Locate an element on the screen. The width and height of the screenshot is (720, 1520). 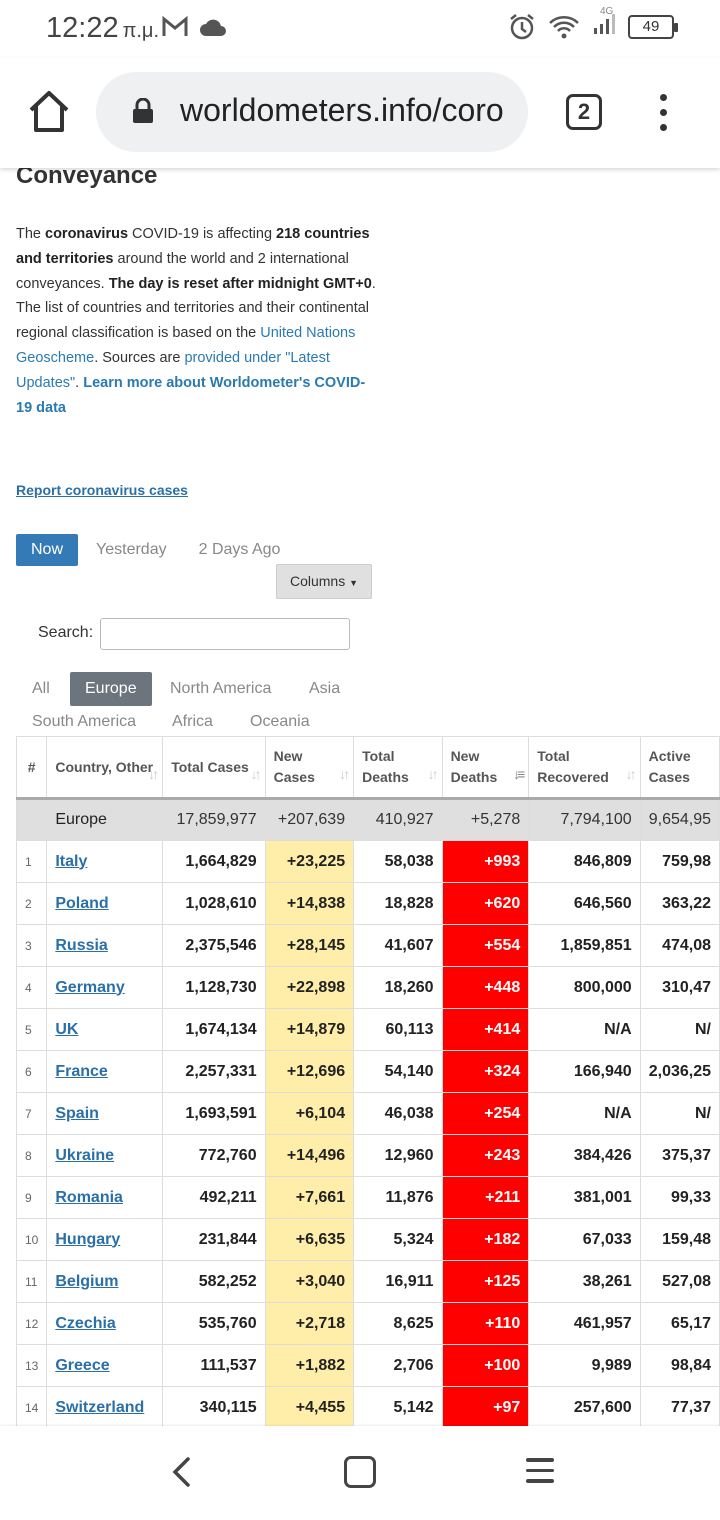
country-link: Hungary is located at coordinates (87, 1239).